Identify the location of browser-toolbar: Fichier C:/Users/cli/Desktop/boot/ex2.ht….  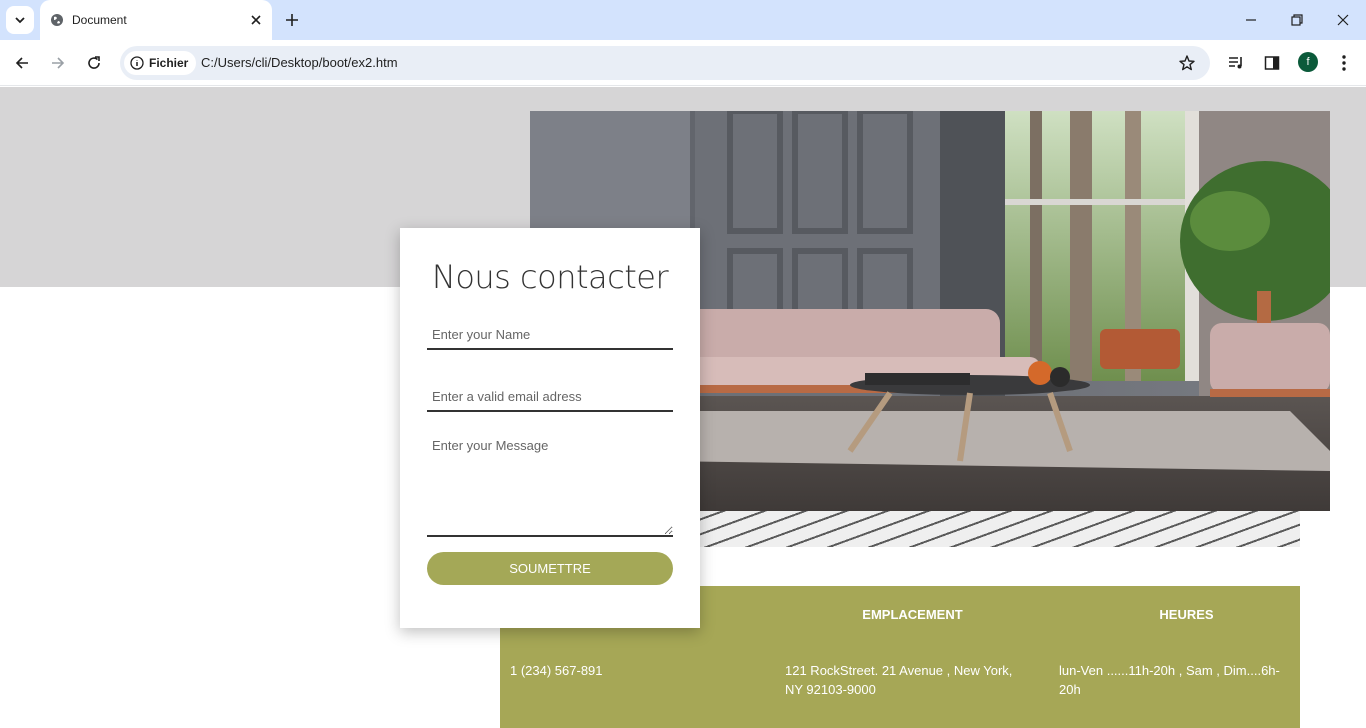
(683, 63).